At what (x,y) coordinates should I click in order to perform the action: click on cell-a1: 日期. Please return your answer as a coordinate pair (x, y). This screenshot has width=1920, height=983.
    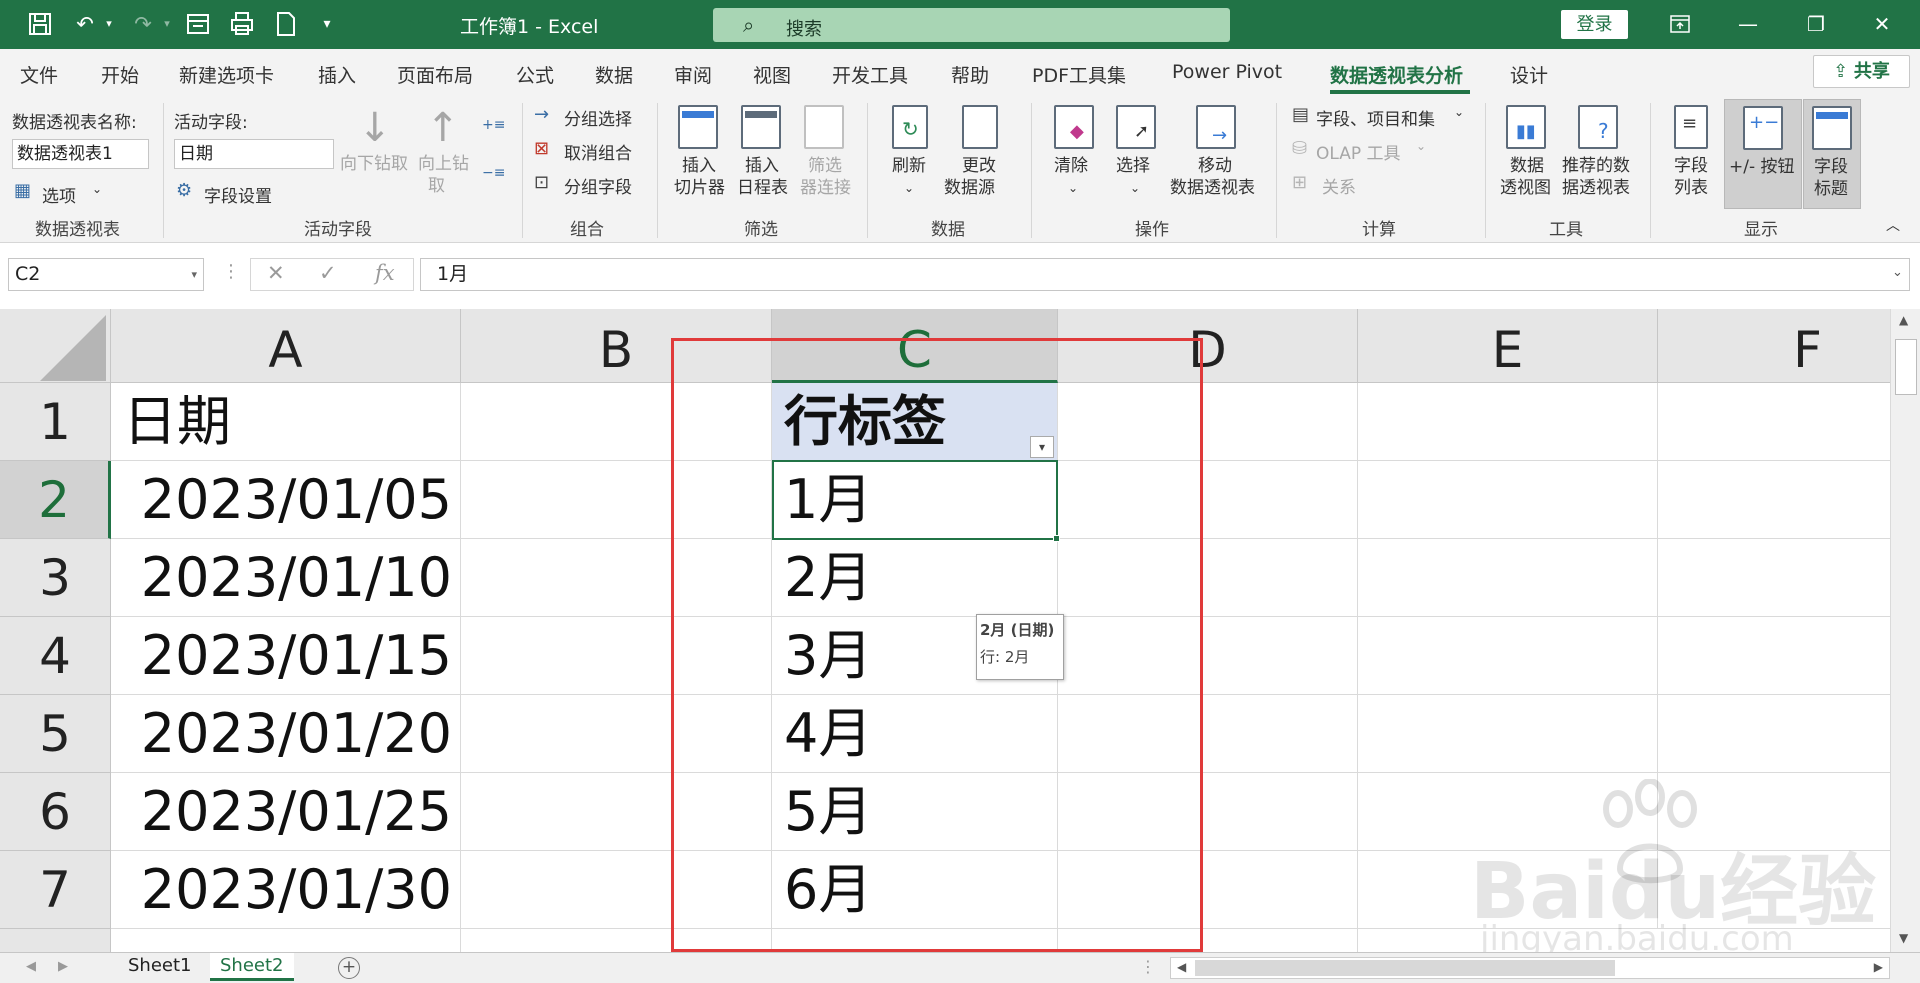
    Looking at the image, I should click on (286, 422).